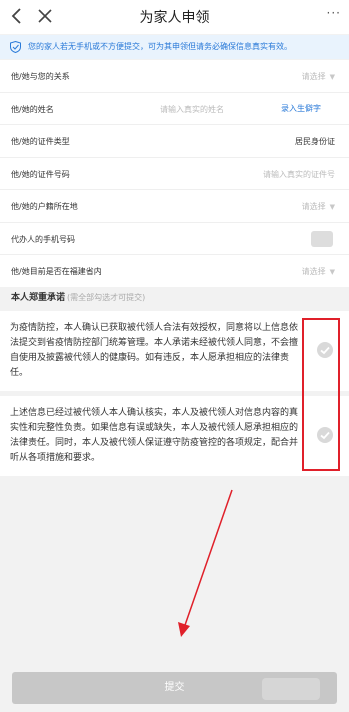  I want to click on field-value: 居民身份证, so click(315, 141).